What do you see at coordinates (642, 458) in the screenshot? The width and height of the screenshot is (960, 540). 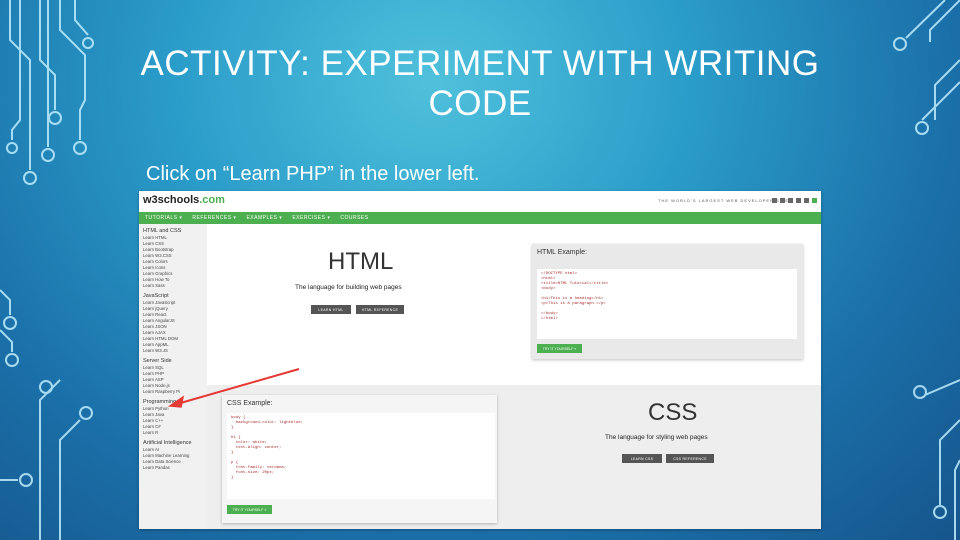 I see `learn-css-button: LEARN CSS` at bounding box center [642, 458].